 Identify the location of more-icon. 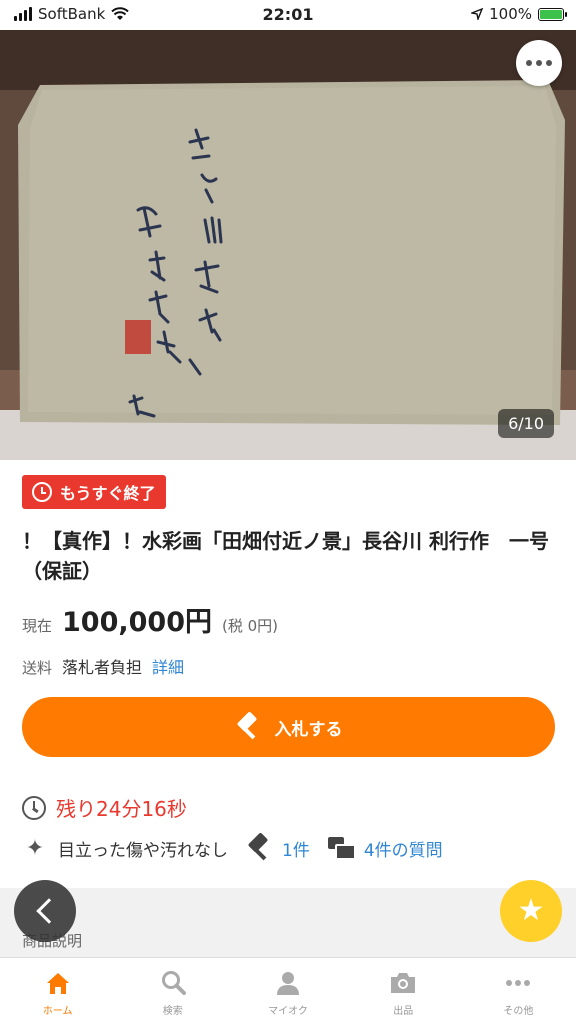
(518, 983).